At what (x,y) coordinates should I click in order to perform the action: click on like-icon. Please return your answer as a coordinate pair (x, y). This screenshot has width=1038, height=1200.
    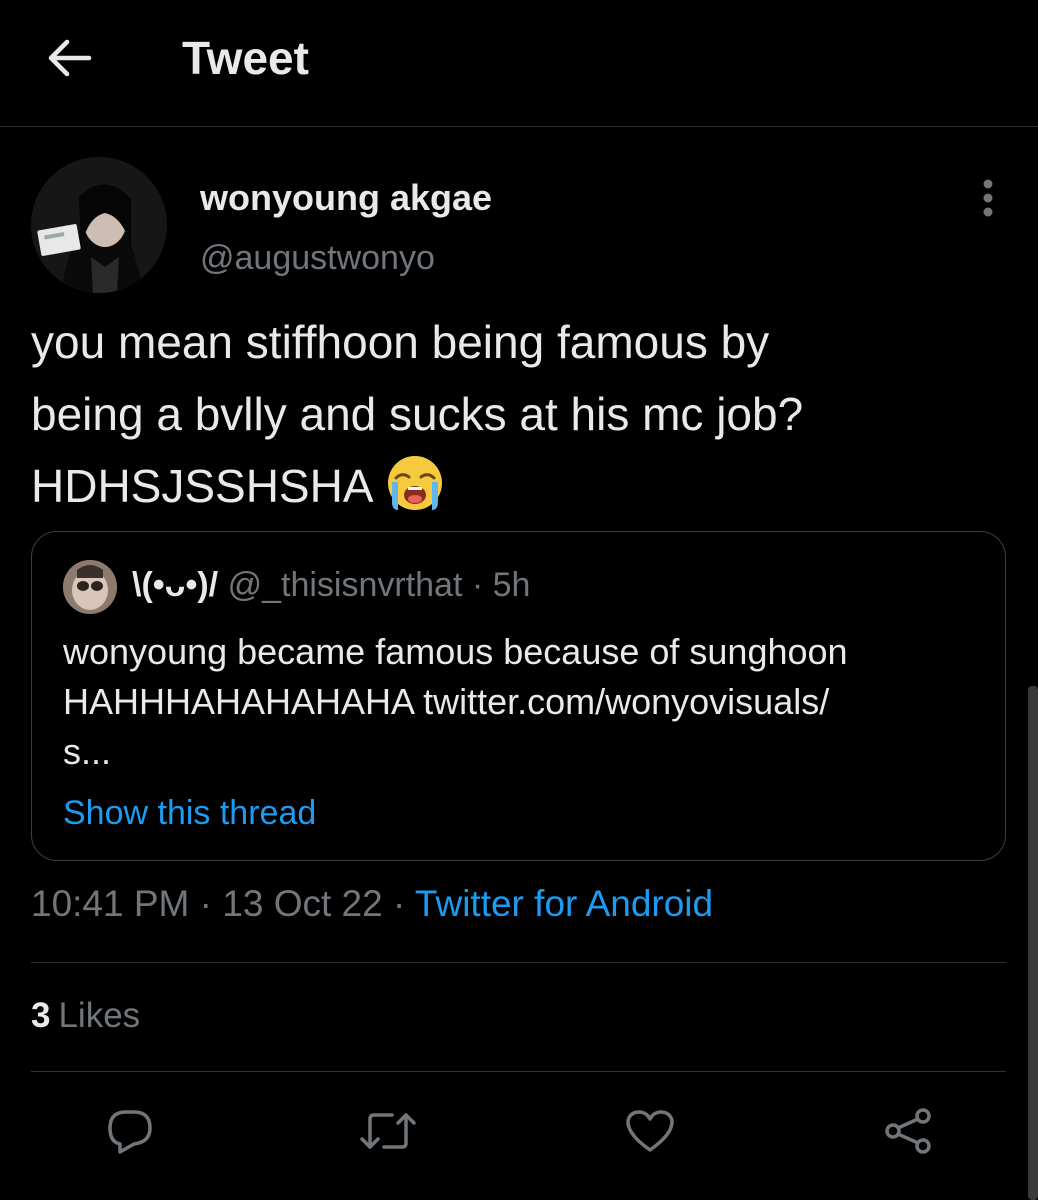
    Looking at the image, I should click on (650, 1131).